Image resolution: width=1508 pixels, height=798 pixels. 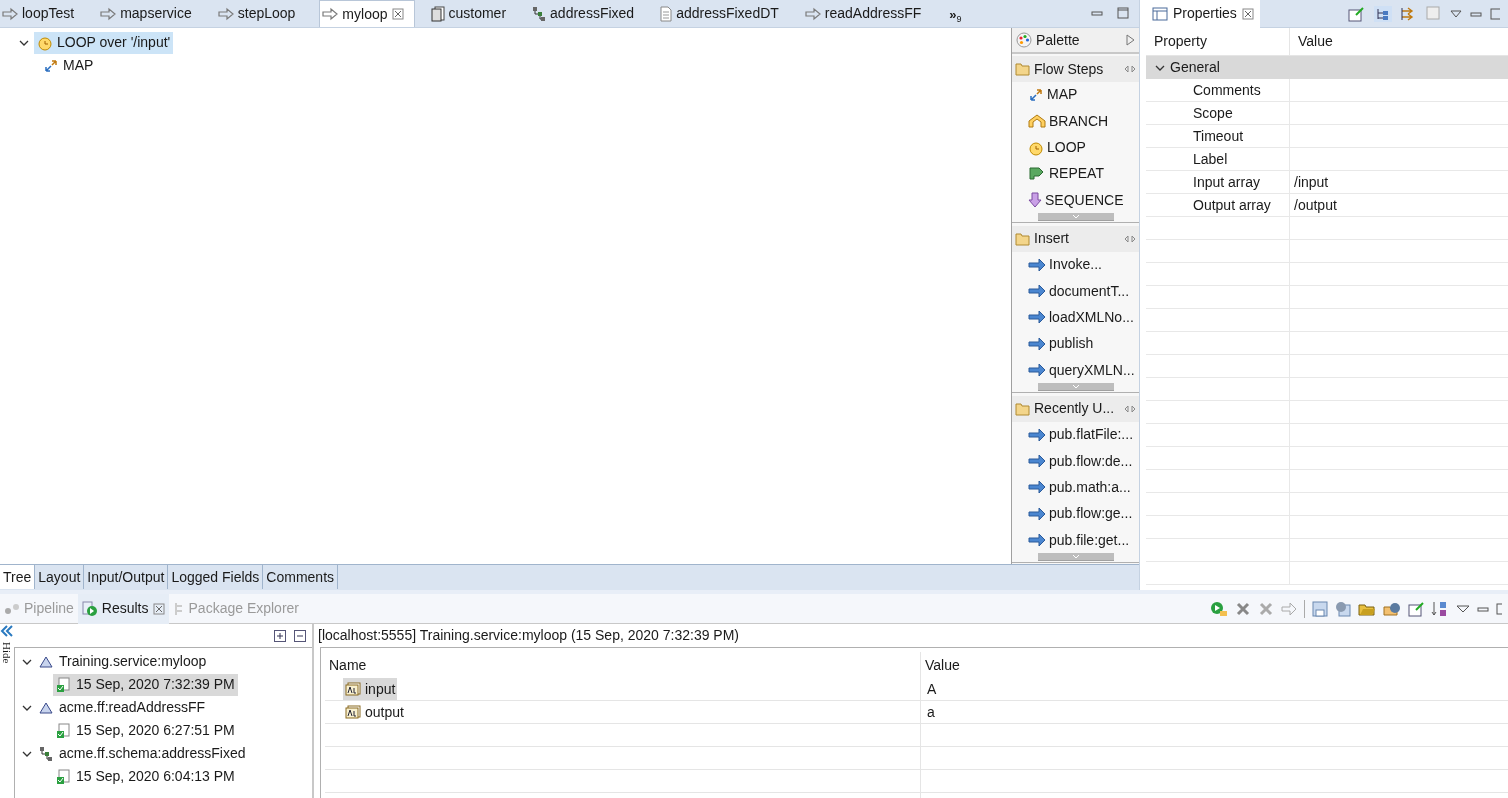 I want to click on save-icon, so click(x=1320, y=608).